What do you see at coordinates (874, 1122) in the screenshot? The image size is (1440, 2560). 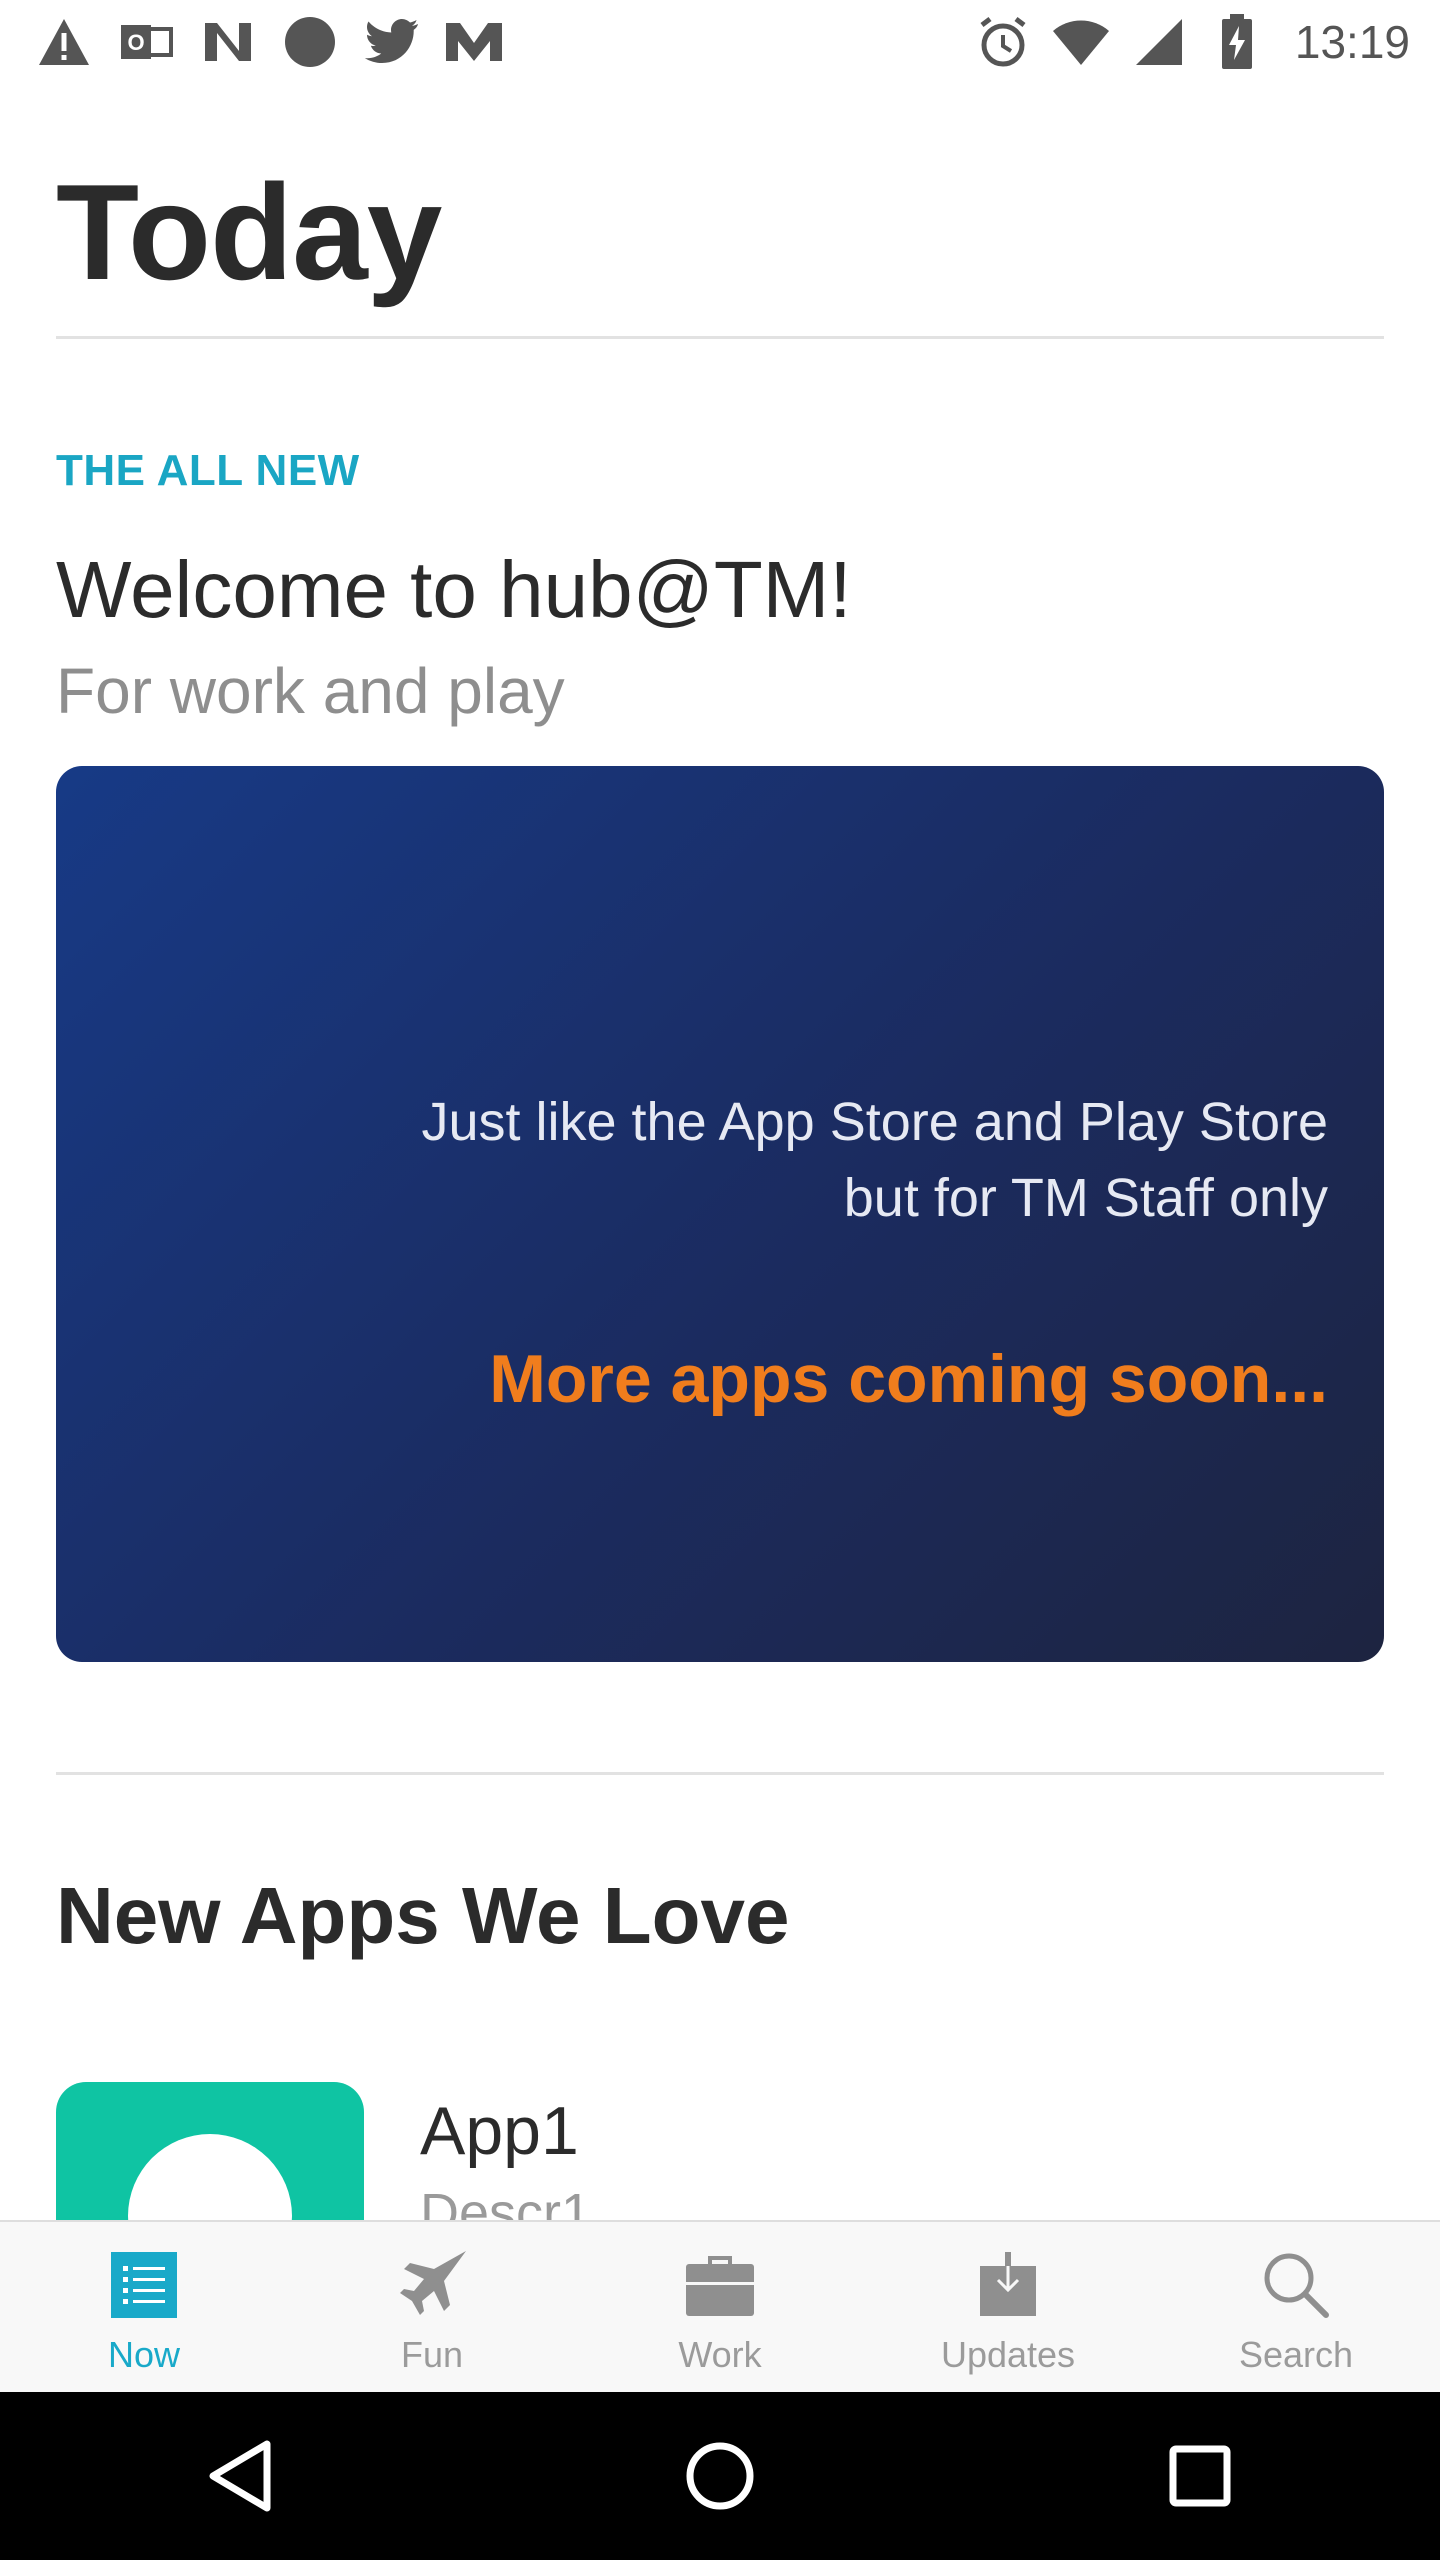 I see `feature-card-line: Just like the App Store and Play Store` at bounding box center [874, 1122].